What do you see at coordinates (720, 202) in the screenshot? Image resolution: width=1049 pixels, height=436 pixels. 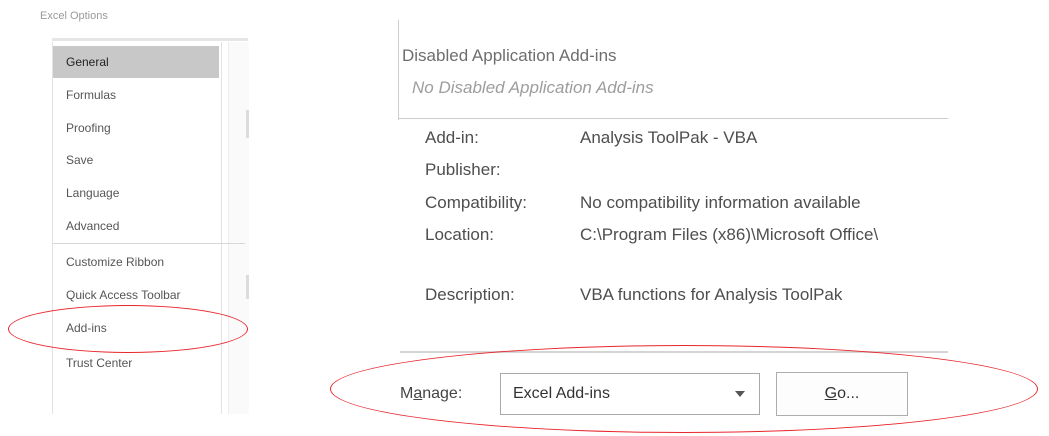 I see `compatibility-value: No compatibility information available` at bounding box center [720, 202].